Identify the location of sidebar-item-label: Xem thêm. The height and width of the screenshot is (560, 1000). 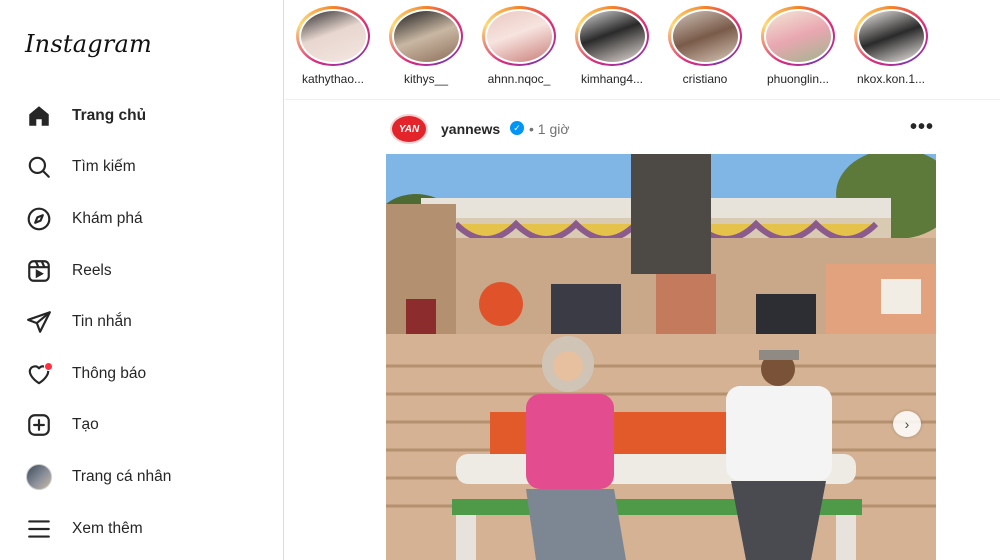
(107, 528).